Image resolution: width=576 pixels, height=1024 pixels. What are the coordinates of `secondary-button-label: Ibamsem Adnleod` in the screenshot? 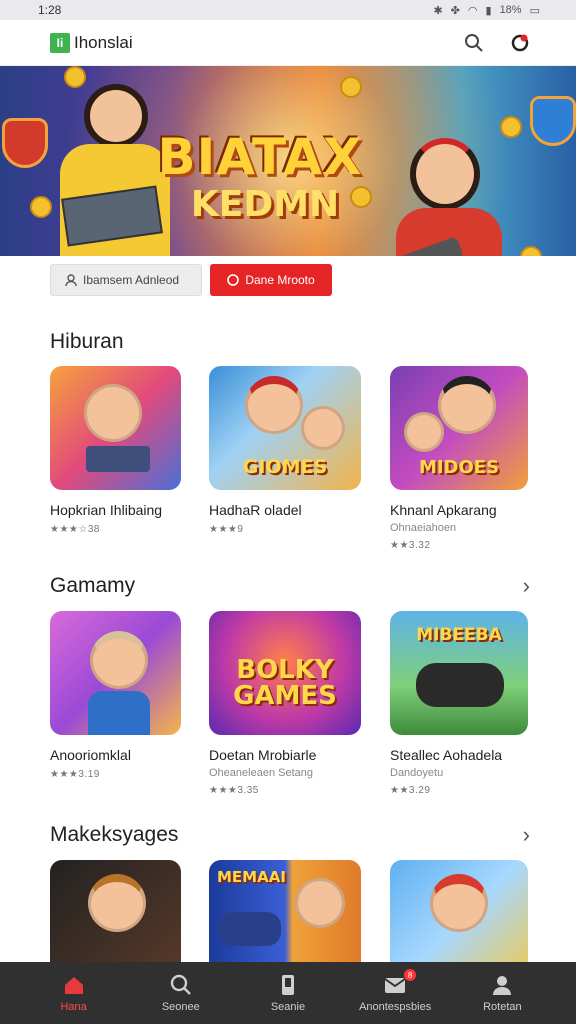 It's located at (131, 280).